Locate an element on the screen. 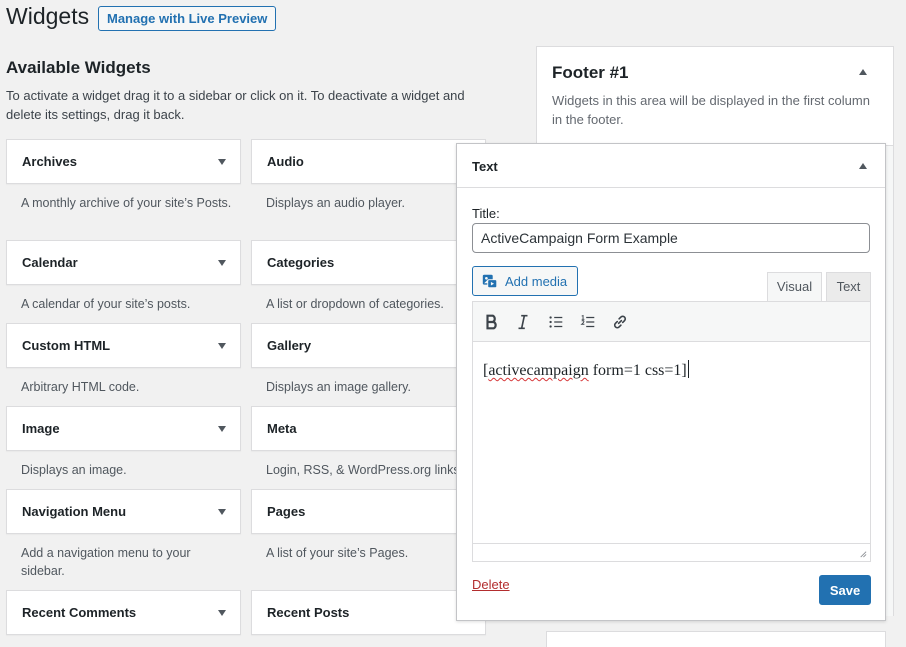  widget-description: Displays an image. is located at coordinates (74, 470).